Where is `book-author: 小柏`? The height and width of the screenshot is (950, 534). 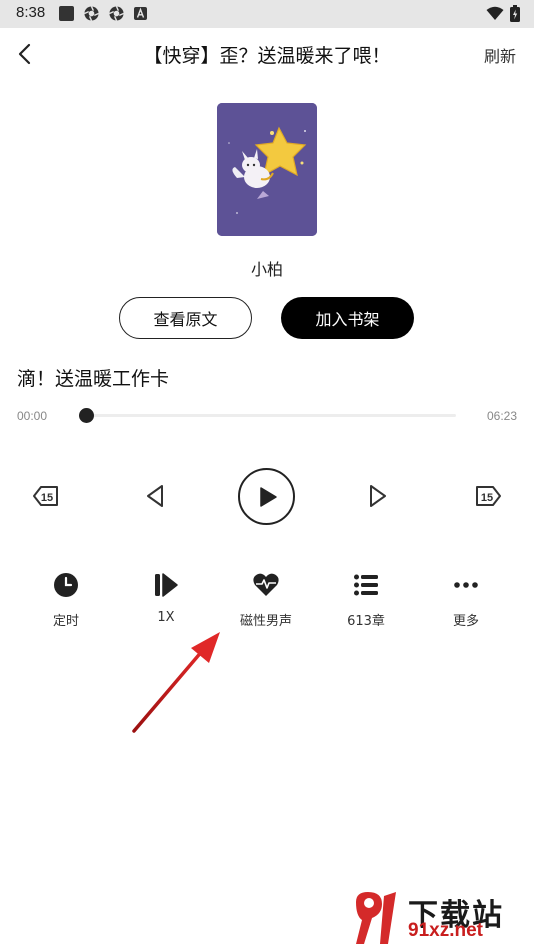 book-author: 小柏 is located at coordinates (266, 269).